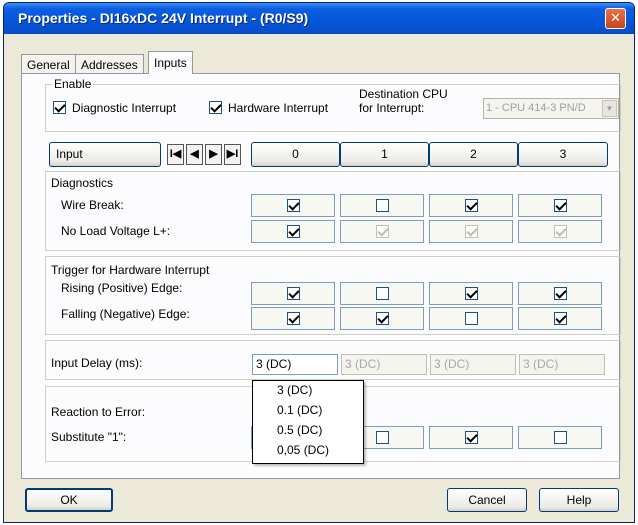 Image resolution: width=638 pixels, height=525 pixels. What do you see at coordinates (69, 500) in the screenshot?
I see `ok-button: OK` at bounding box center [69, 500].